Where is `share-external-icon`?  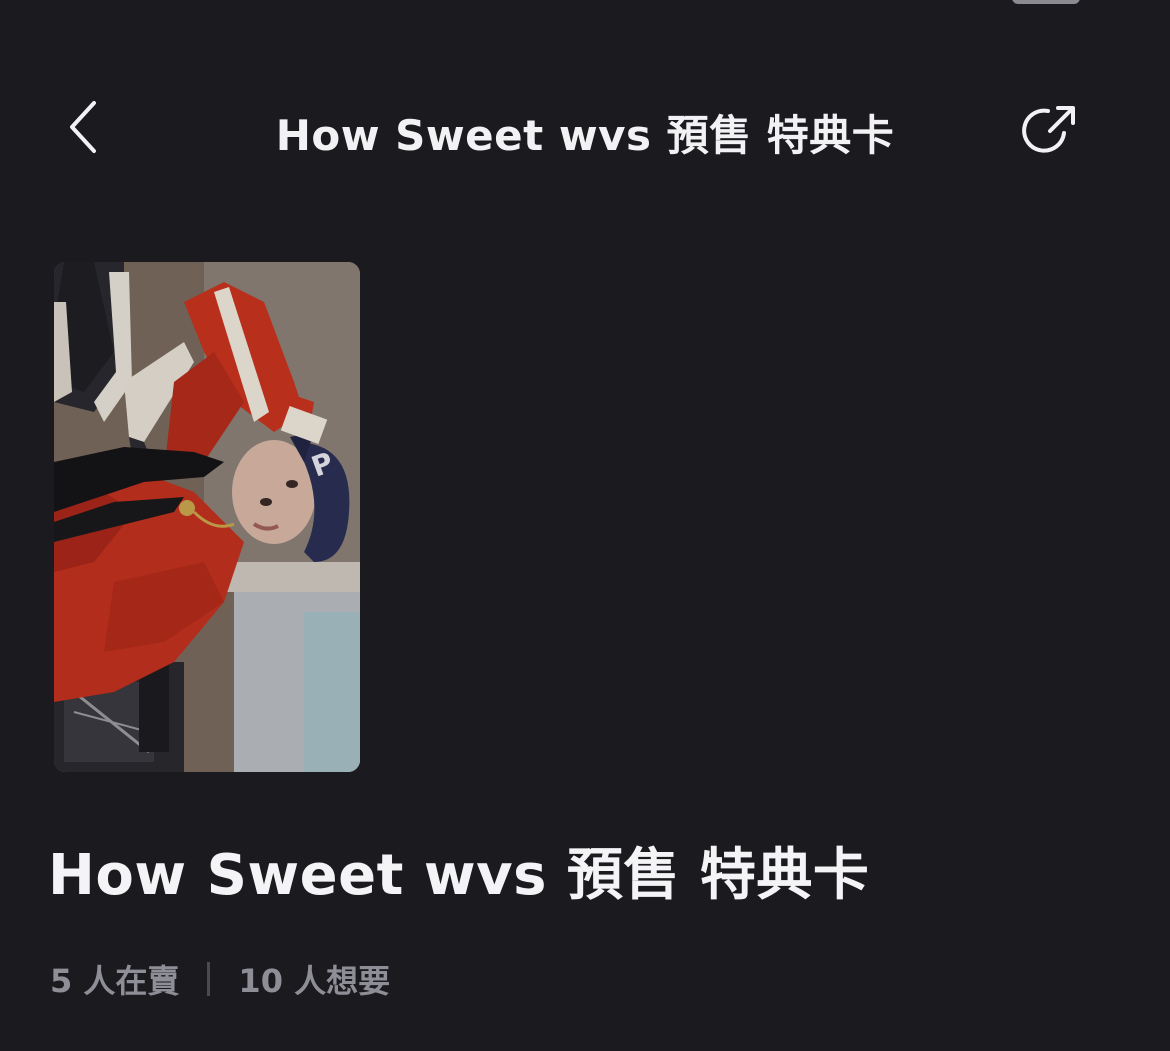
share-external-icon is located at coordinates (1048, 129).